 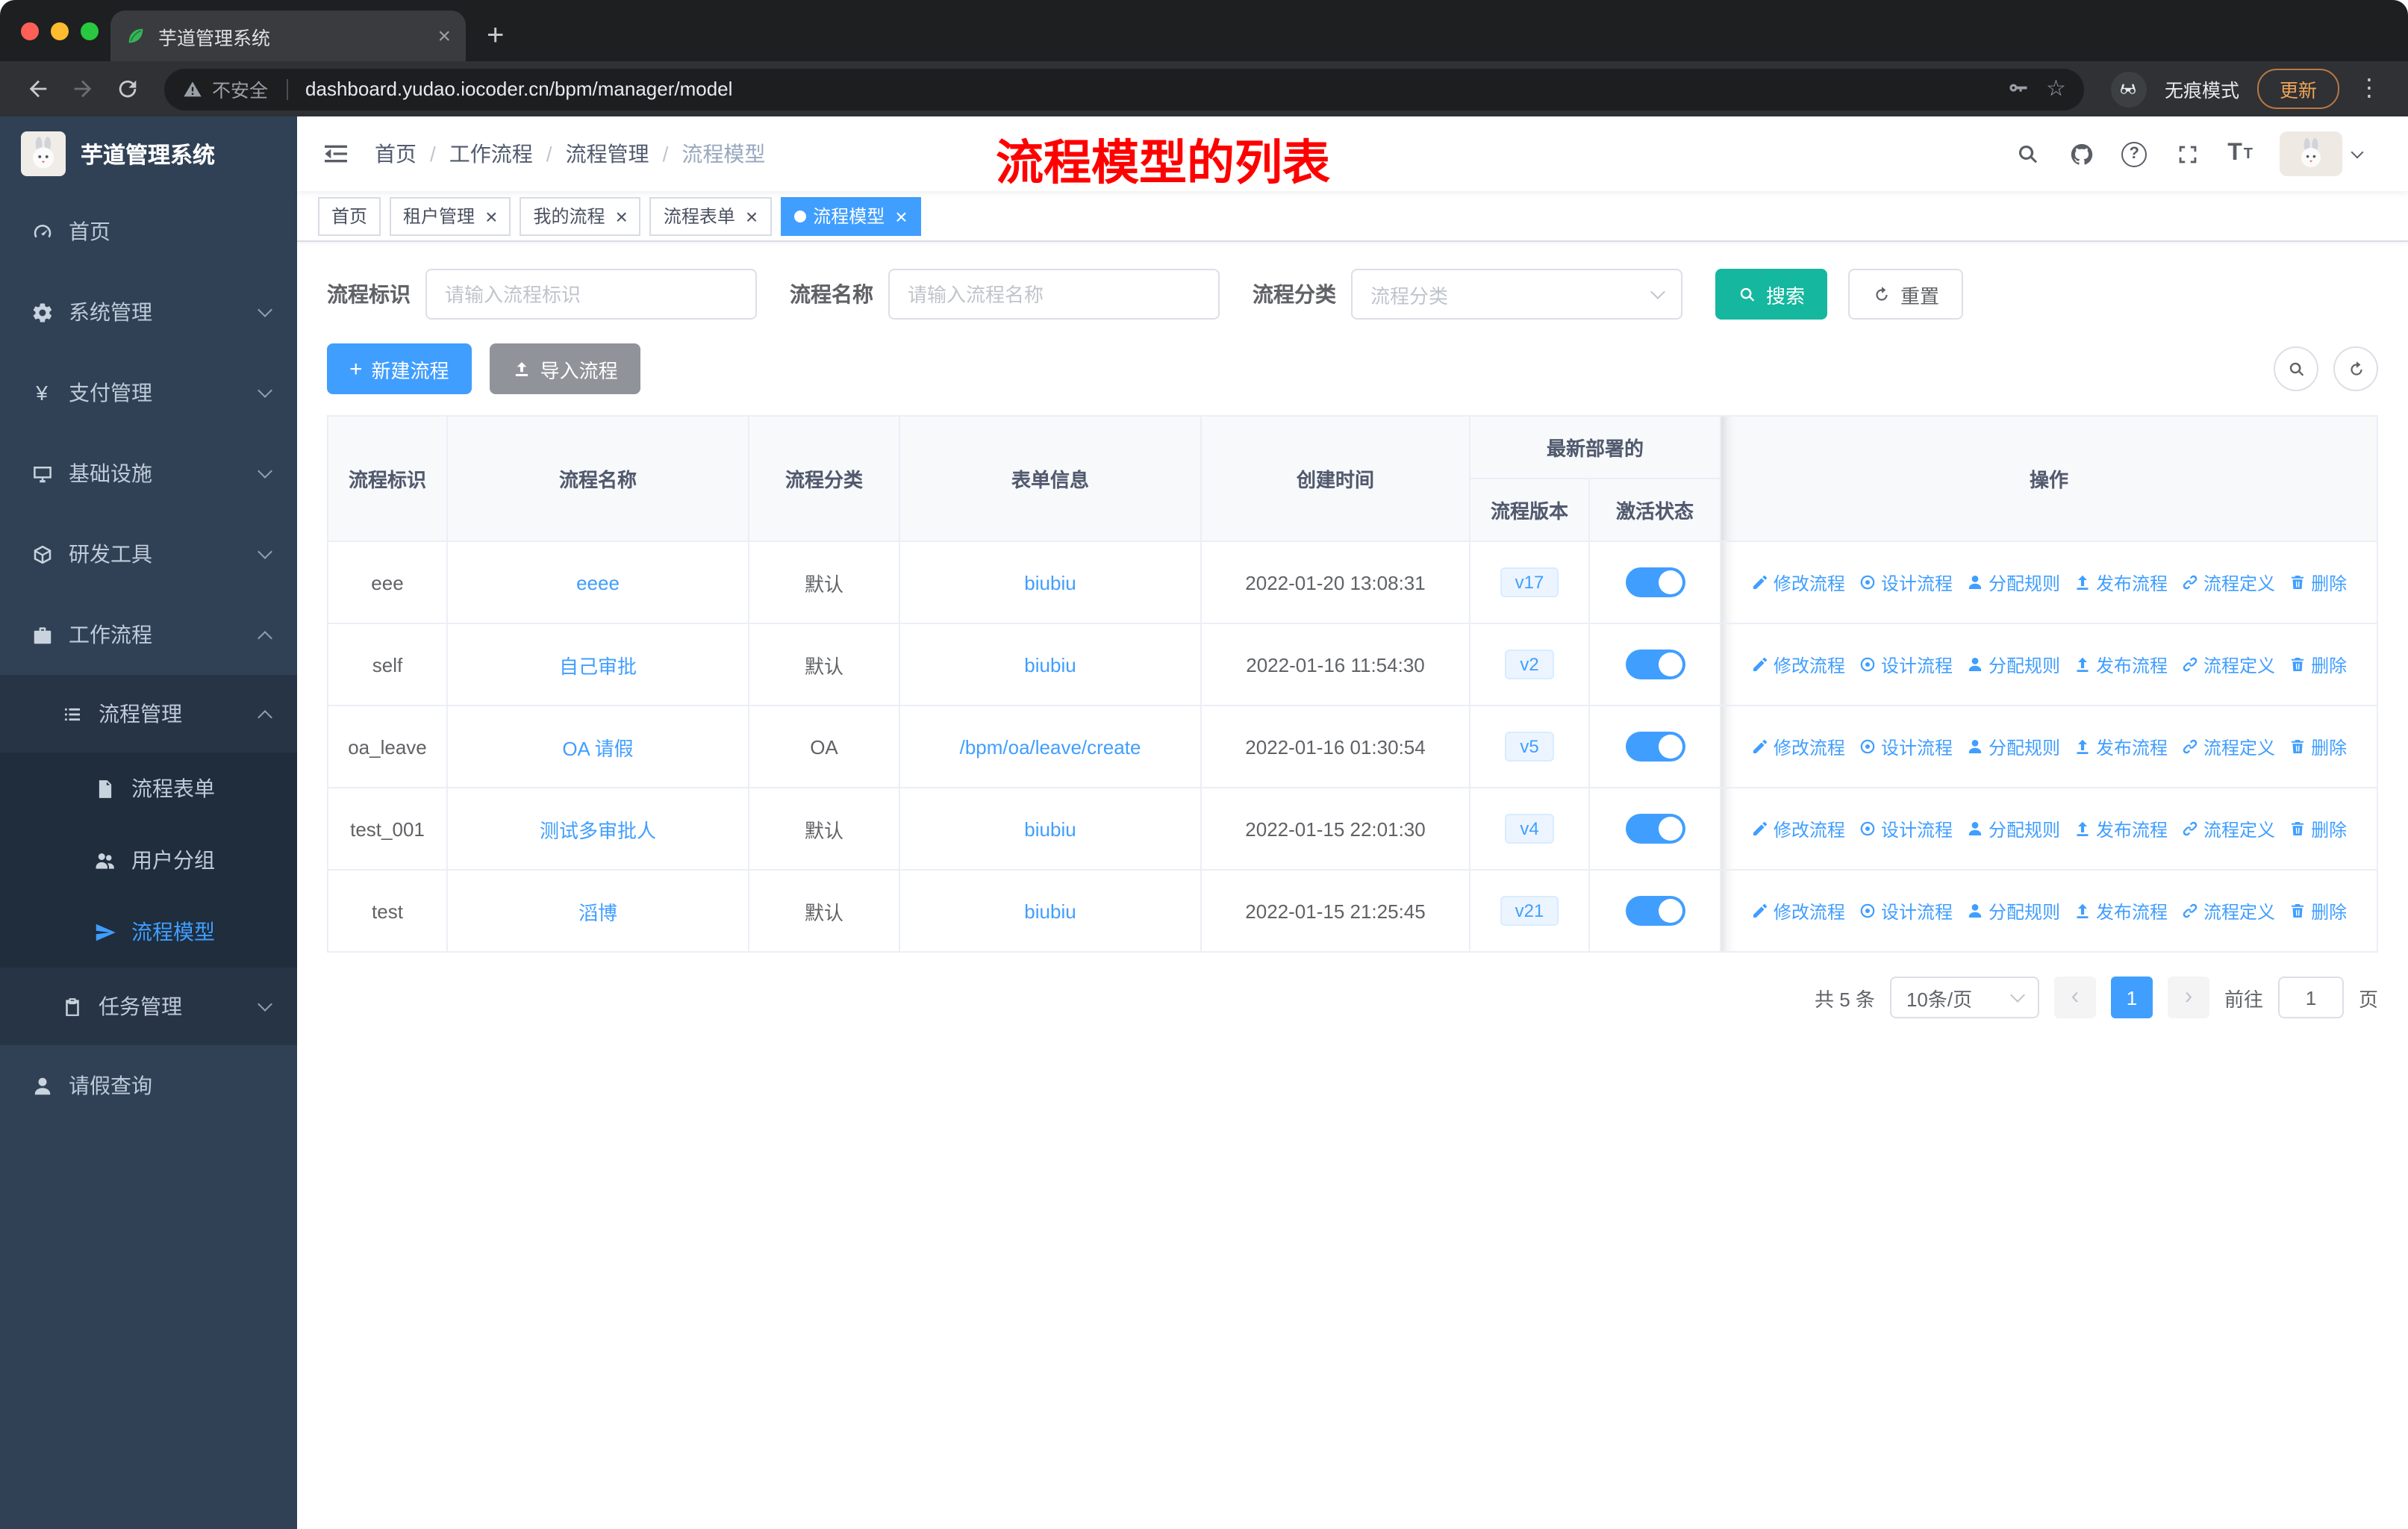 I want to click on sidebar-item: 流程模型, so click(x=148, y=932).